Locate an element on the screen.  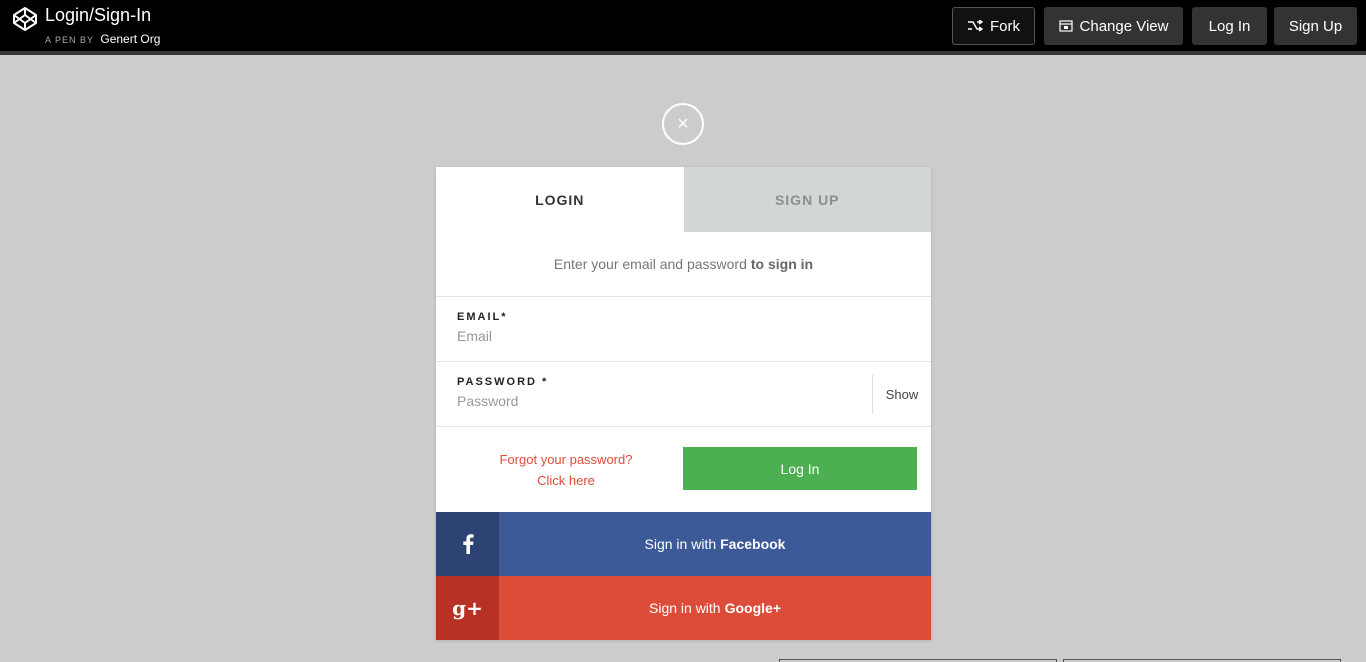
password-field-group: PASSWORD * Show is located at coordinates (683, 394).